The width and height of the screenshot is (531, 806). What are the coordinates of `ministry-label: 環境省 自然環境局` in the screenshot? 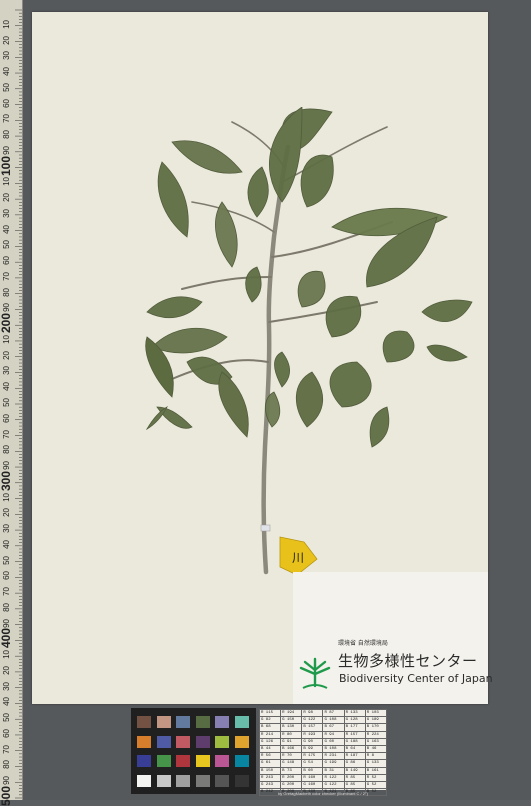 It's located at (363, 643).